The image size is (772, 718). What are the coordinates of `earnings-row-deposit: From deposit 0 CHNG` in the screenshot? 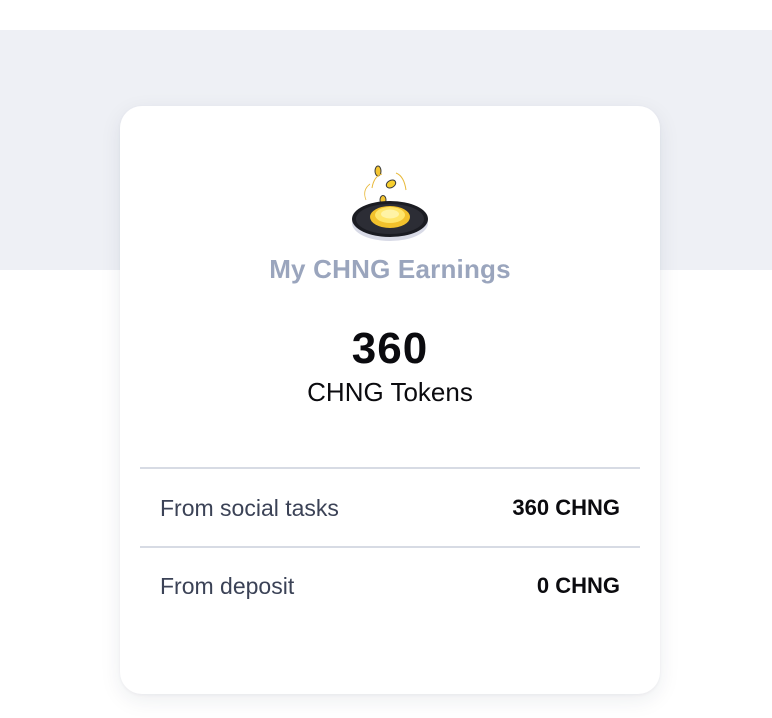 It's located at (390, 586).